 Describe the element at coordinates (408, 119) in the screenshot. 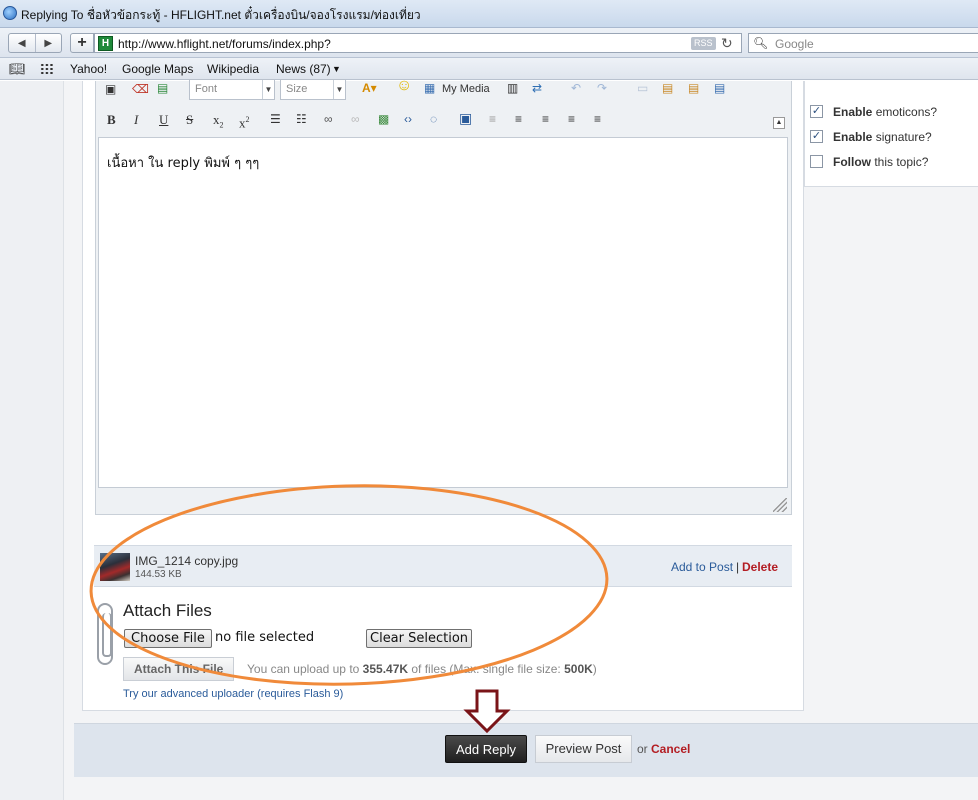

I see `code-icon: ‹›` at that location.